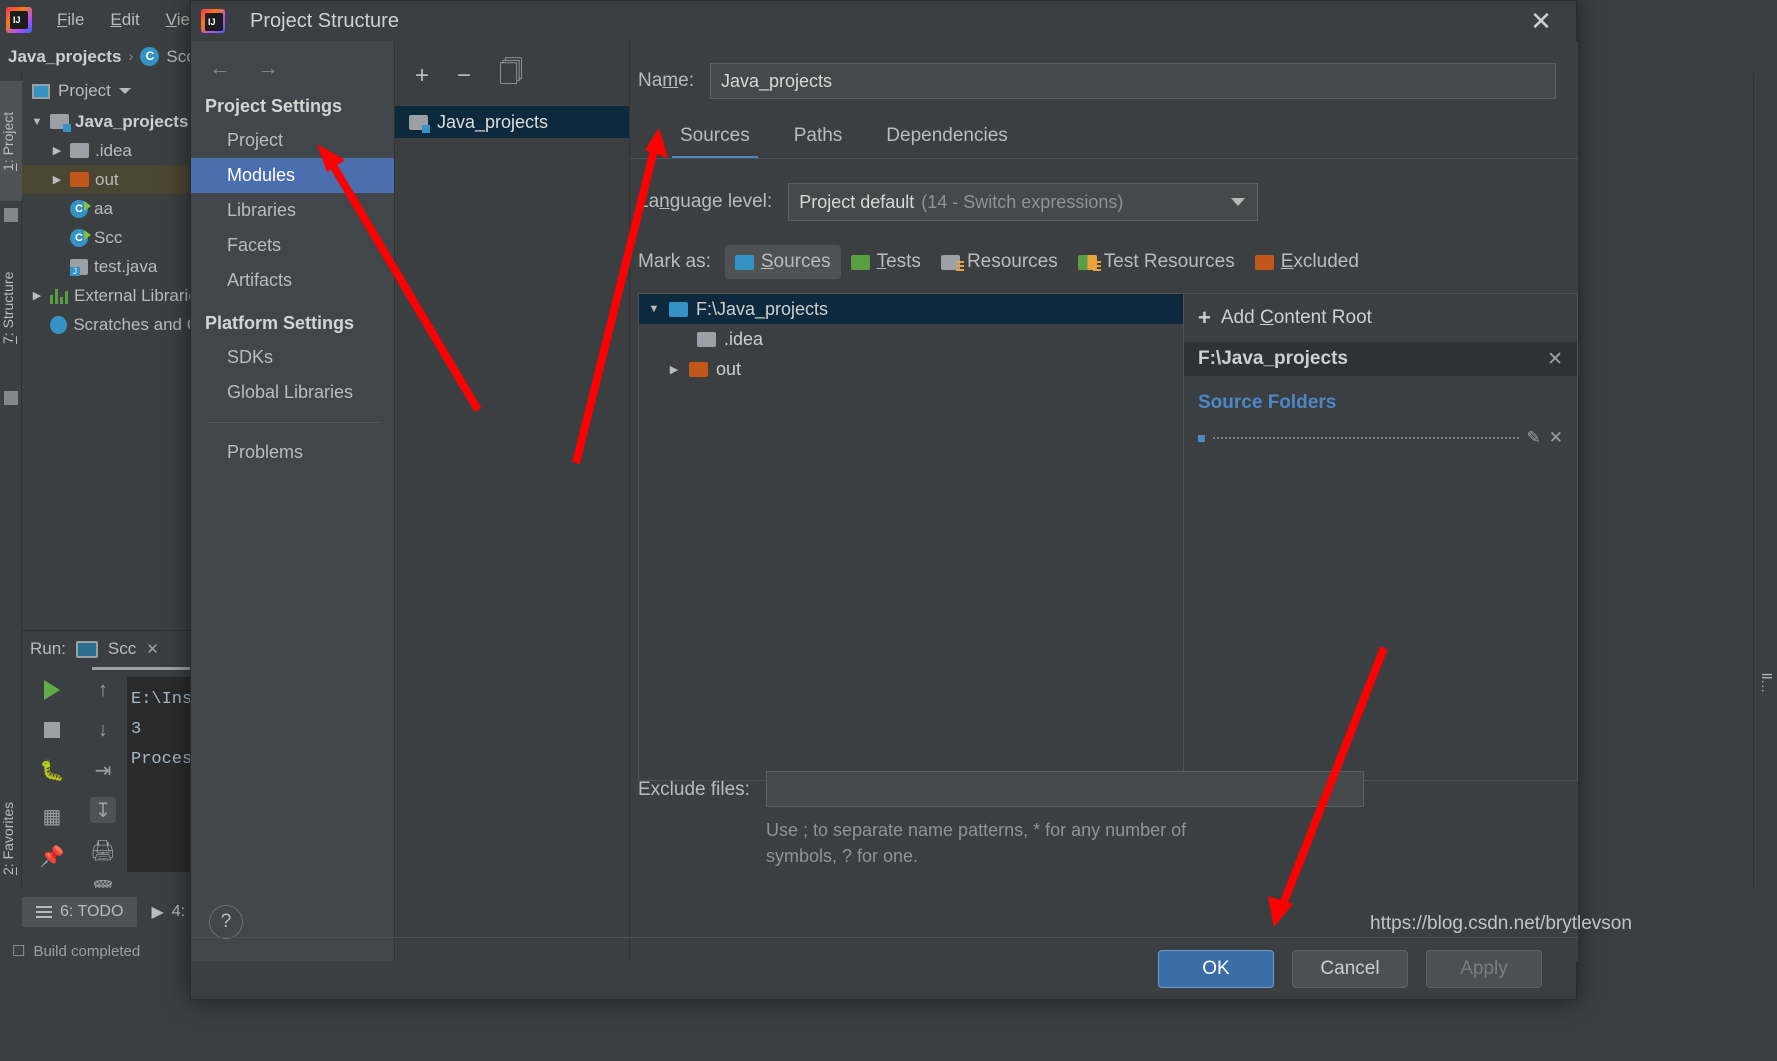  Describe the element at coordinates (103, 730) in the screenshot. I see `down-arrow-button: ↓` at that location.